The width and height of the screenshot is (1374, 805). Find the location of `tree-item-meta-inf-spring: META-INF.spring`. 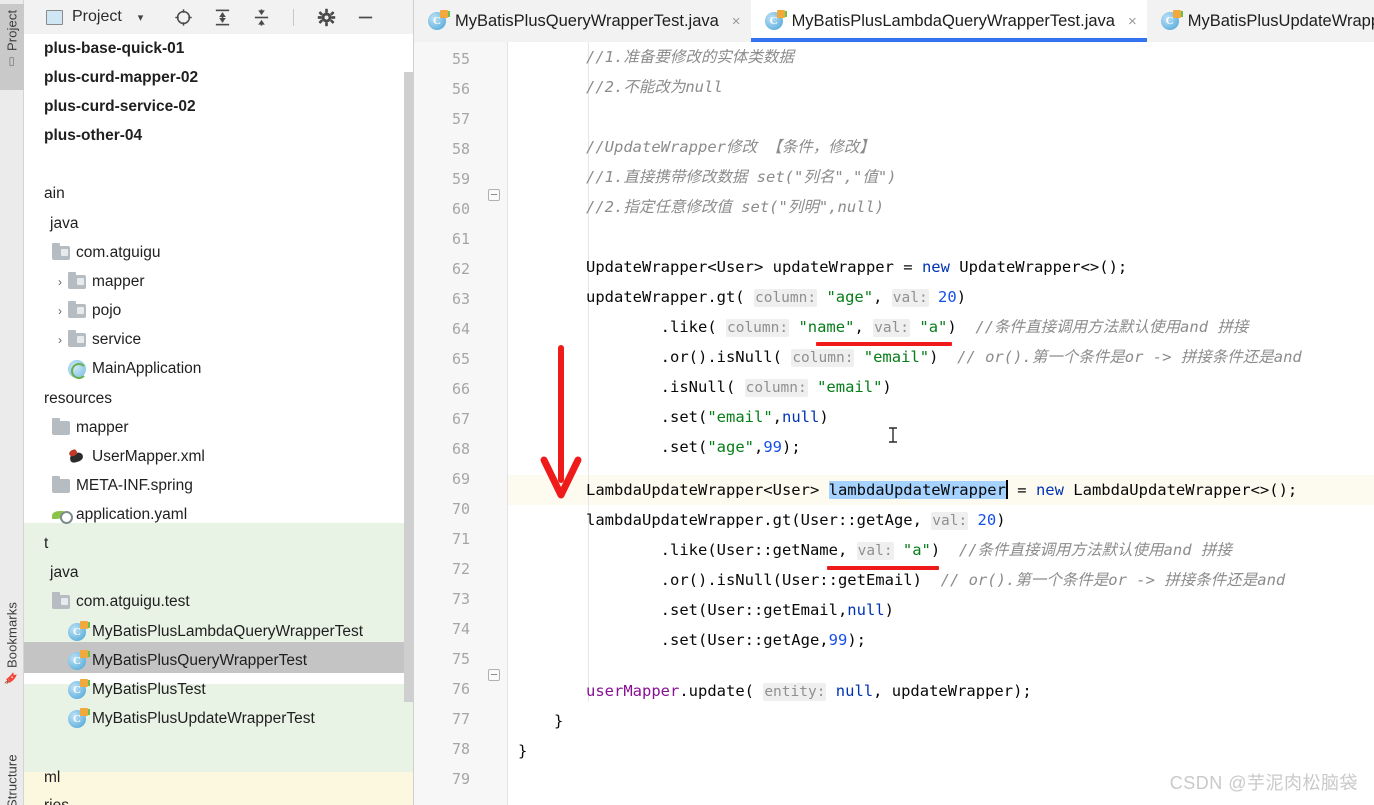

tree-item-meta-inf-spring: META-INF.spring is located at coordinates (120, 486).